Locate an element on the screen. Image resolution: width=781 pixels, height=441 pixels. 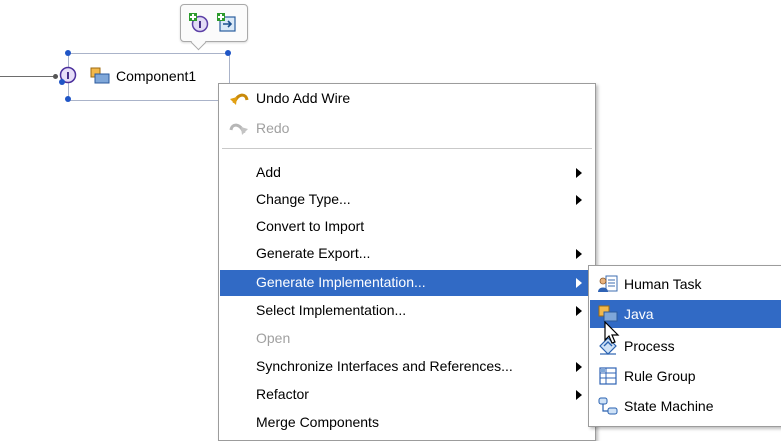
state-machine-icon is located at coordinates (608, 406).